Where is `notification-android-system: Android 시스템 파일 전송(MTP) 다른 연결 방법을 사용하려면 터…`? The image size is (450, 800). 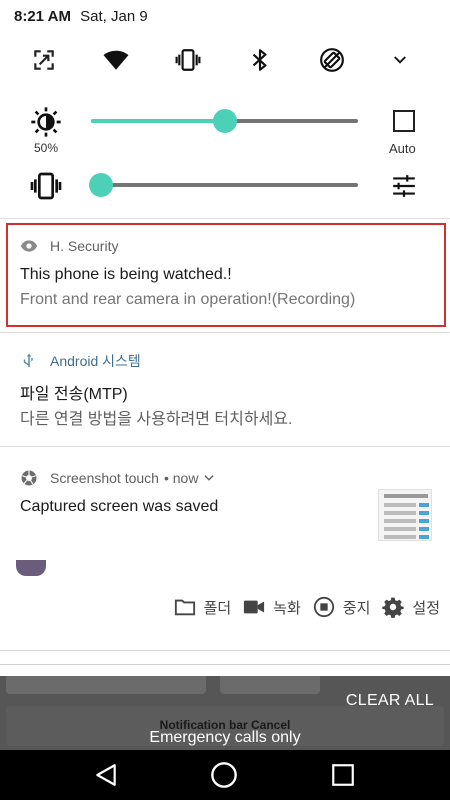
notification-android-system: Android 시스템 파일 전송(MTP) 다른 연결 방법을 사용하려면 터… is located at coordinates (225, 389).